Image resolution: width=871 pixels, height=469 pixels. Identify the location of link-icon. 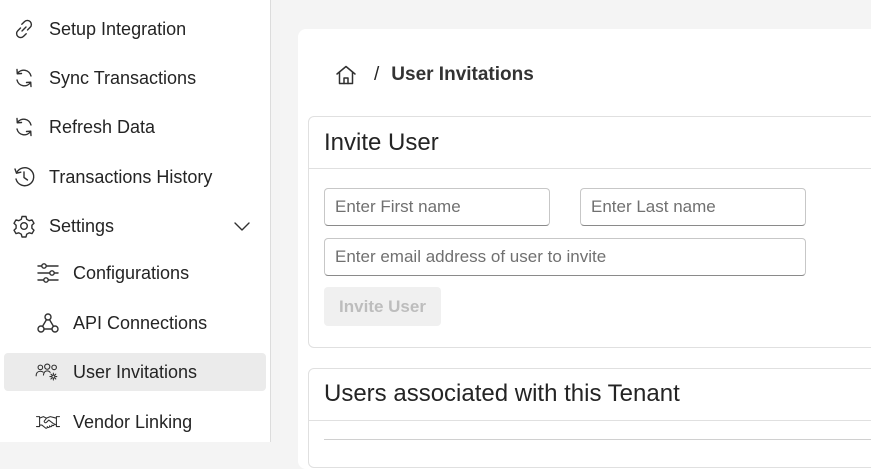
(24, 29).